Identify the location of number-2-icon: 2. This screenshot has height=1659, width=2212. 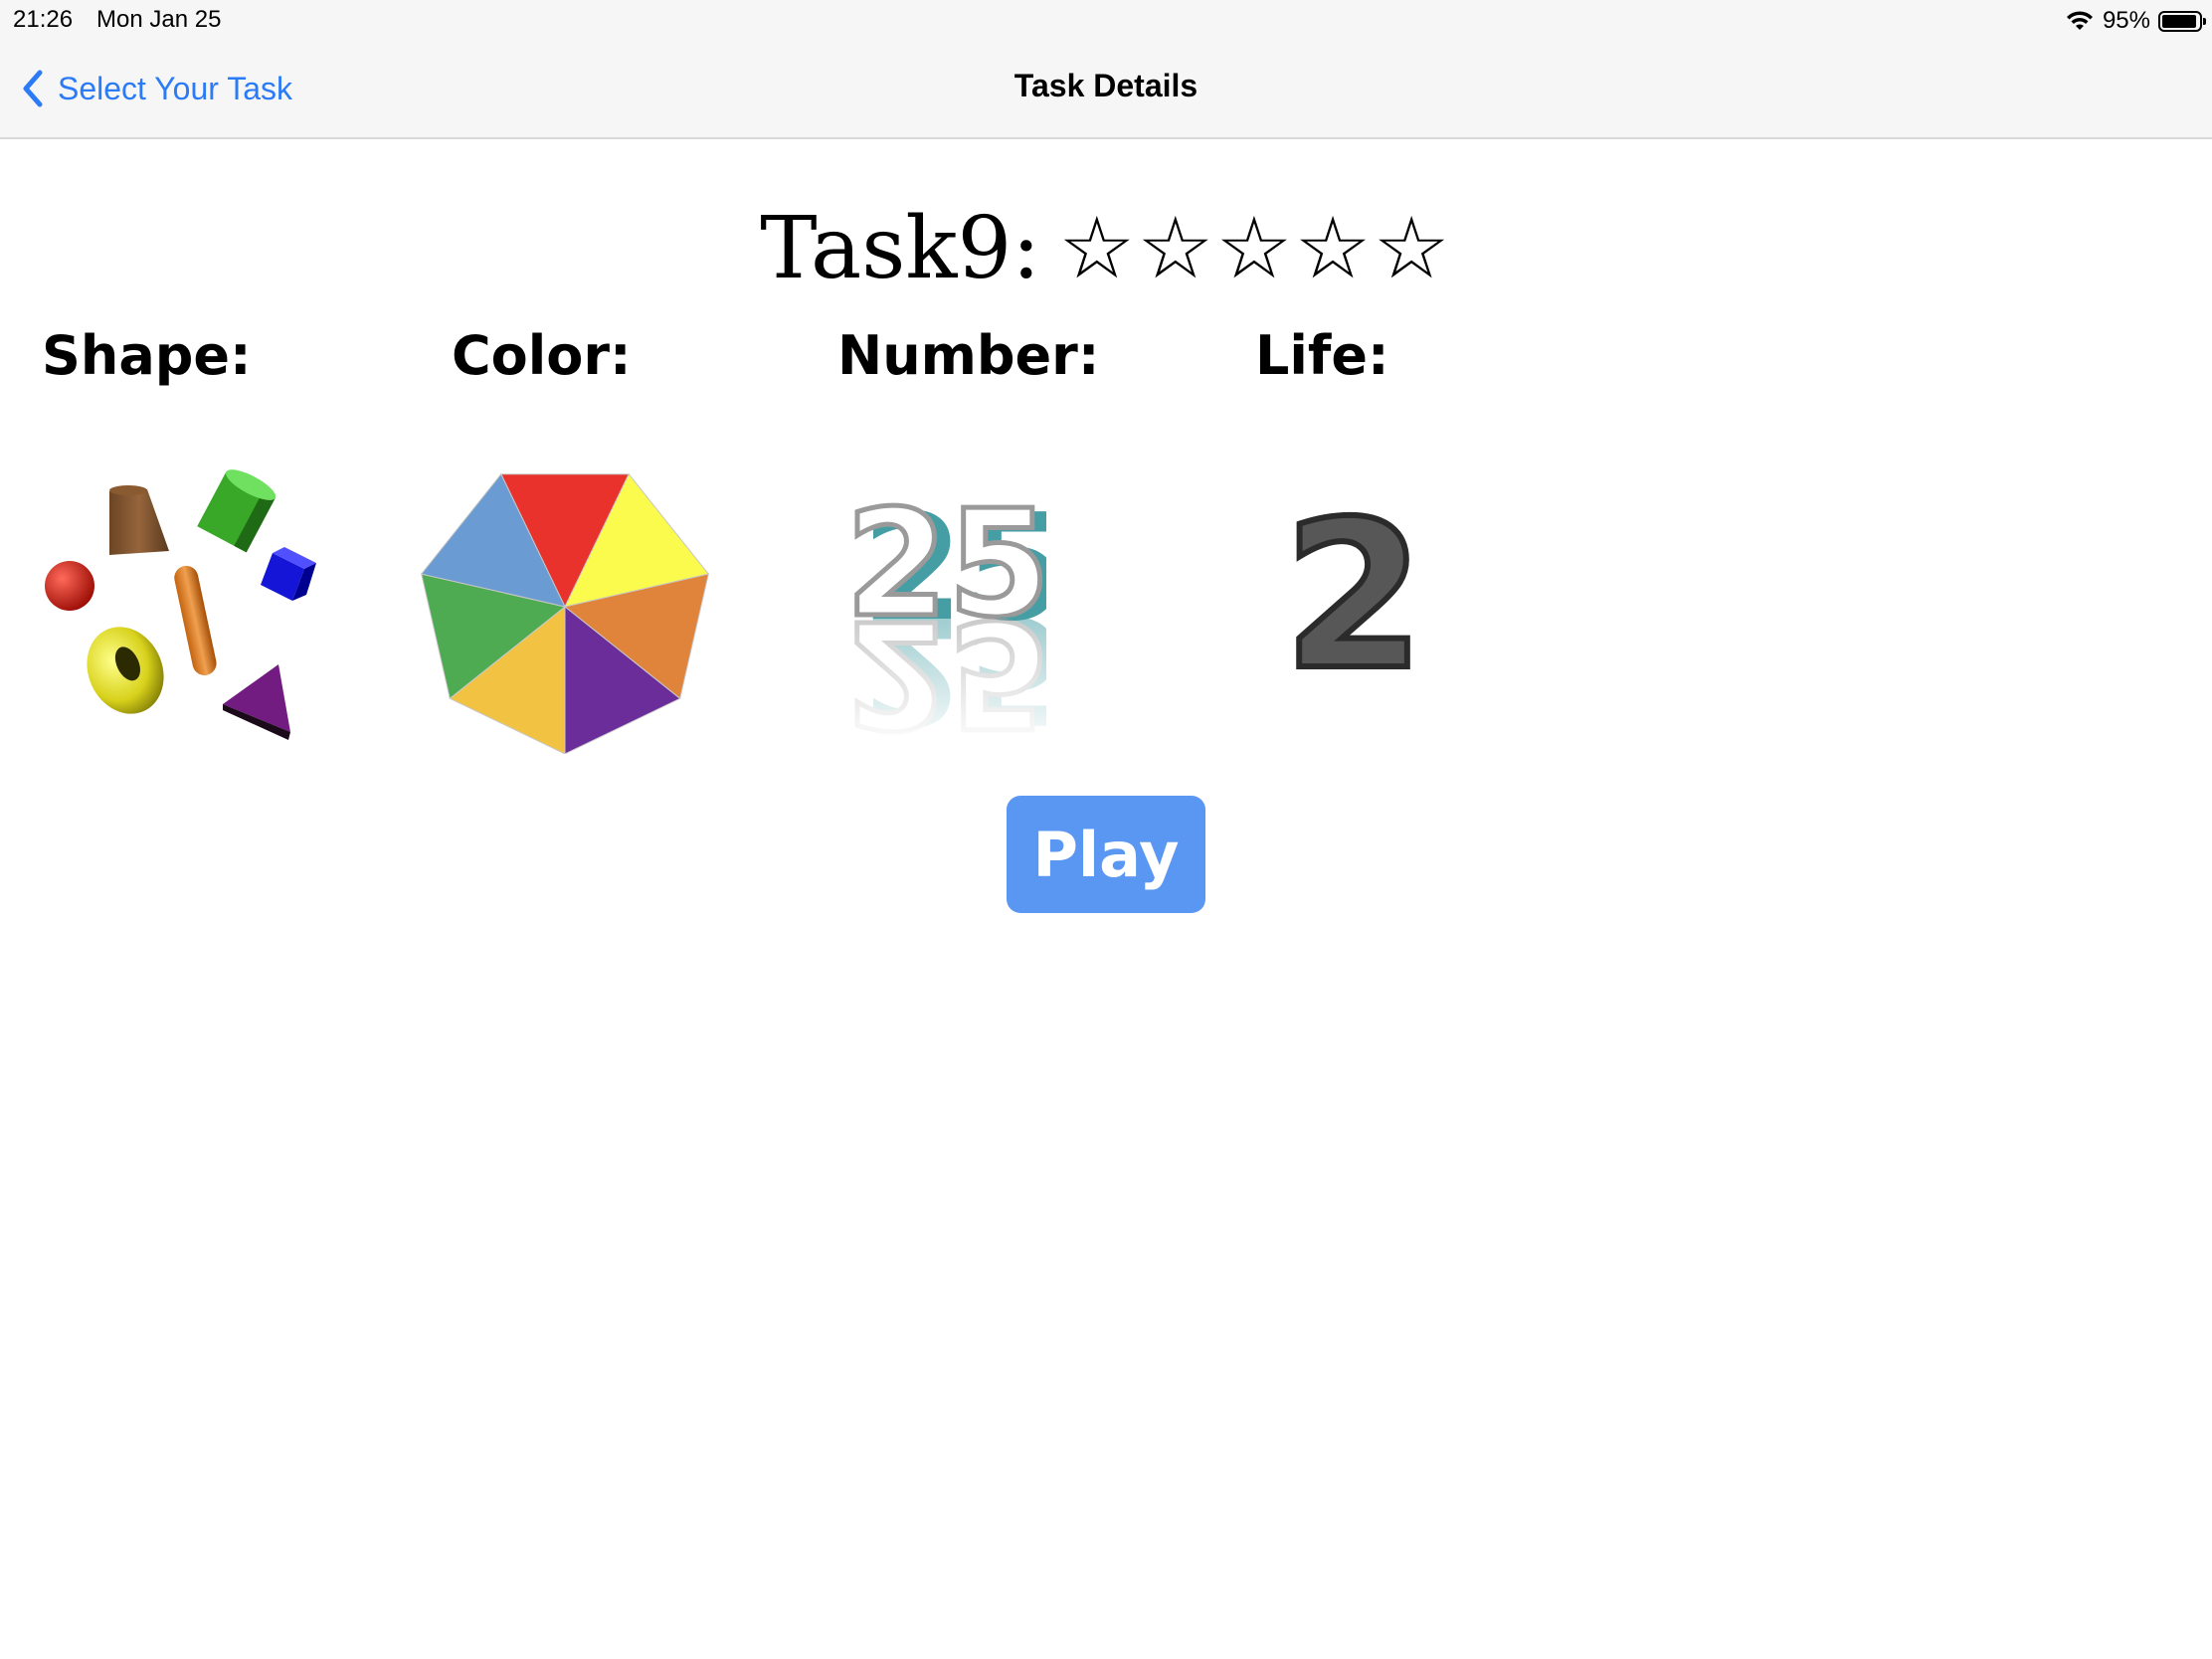
(1354, 597).